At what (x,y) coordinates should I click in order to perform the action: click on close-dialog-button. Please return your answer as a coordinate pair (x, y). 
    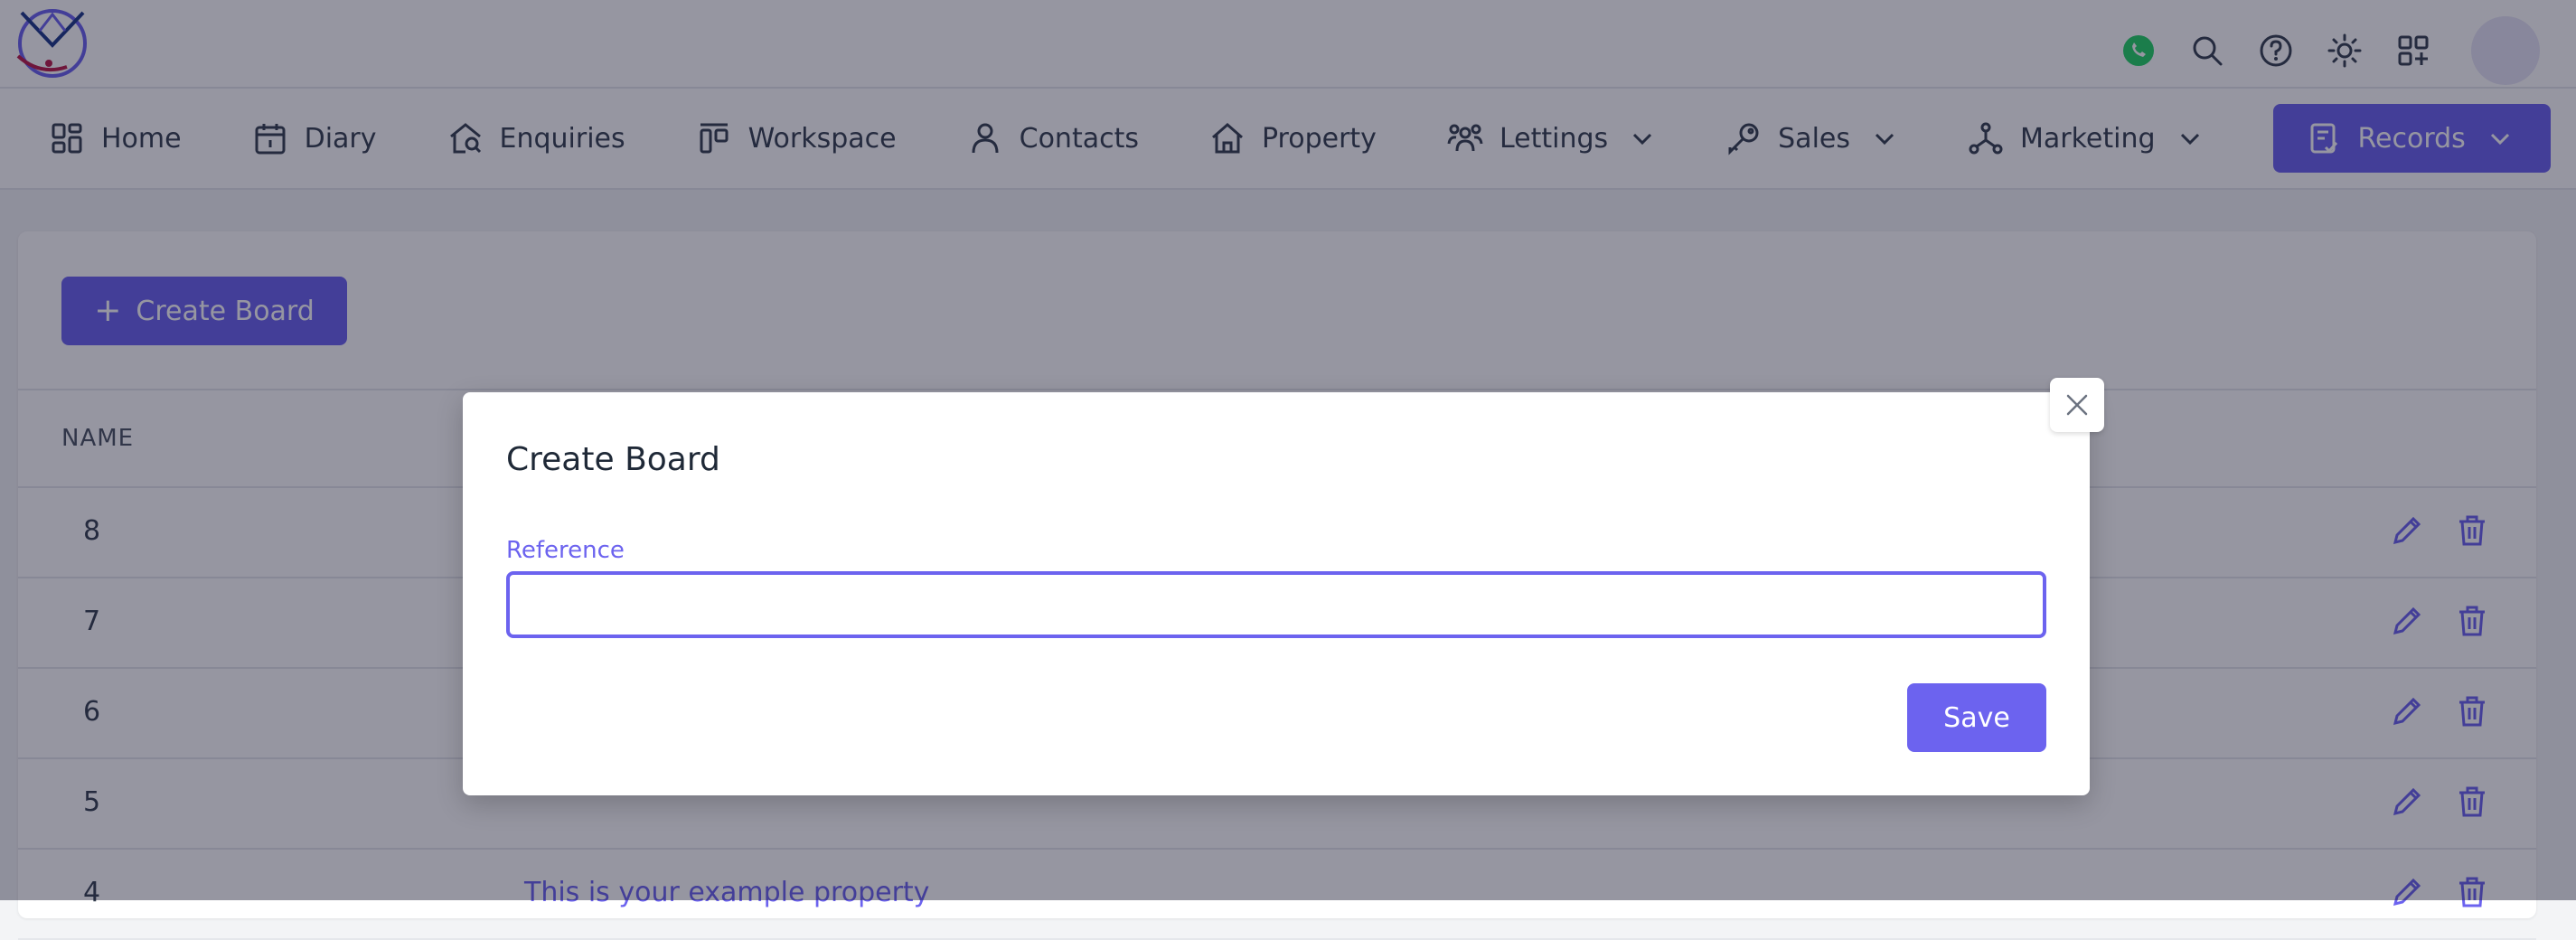
    Looking at the image, I should click on (2077, 405).